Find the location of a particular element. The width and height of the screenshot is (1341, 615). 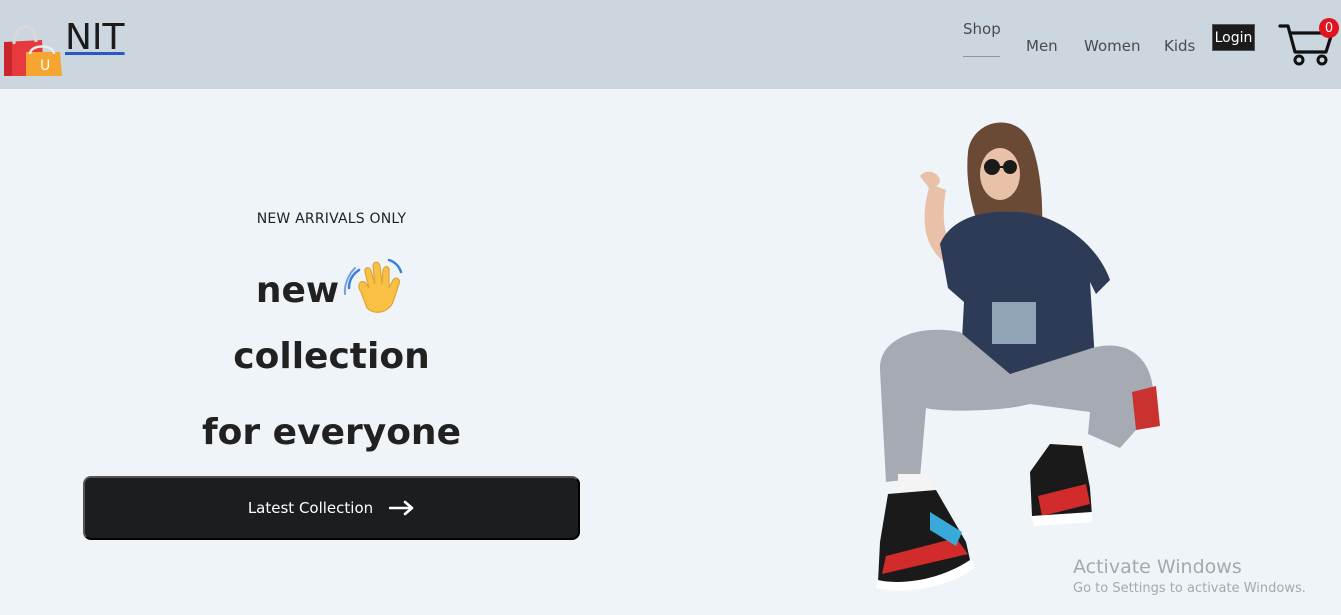

hero-headline-line-3: for everyone is located at coordinates (331, 432).